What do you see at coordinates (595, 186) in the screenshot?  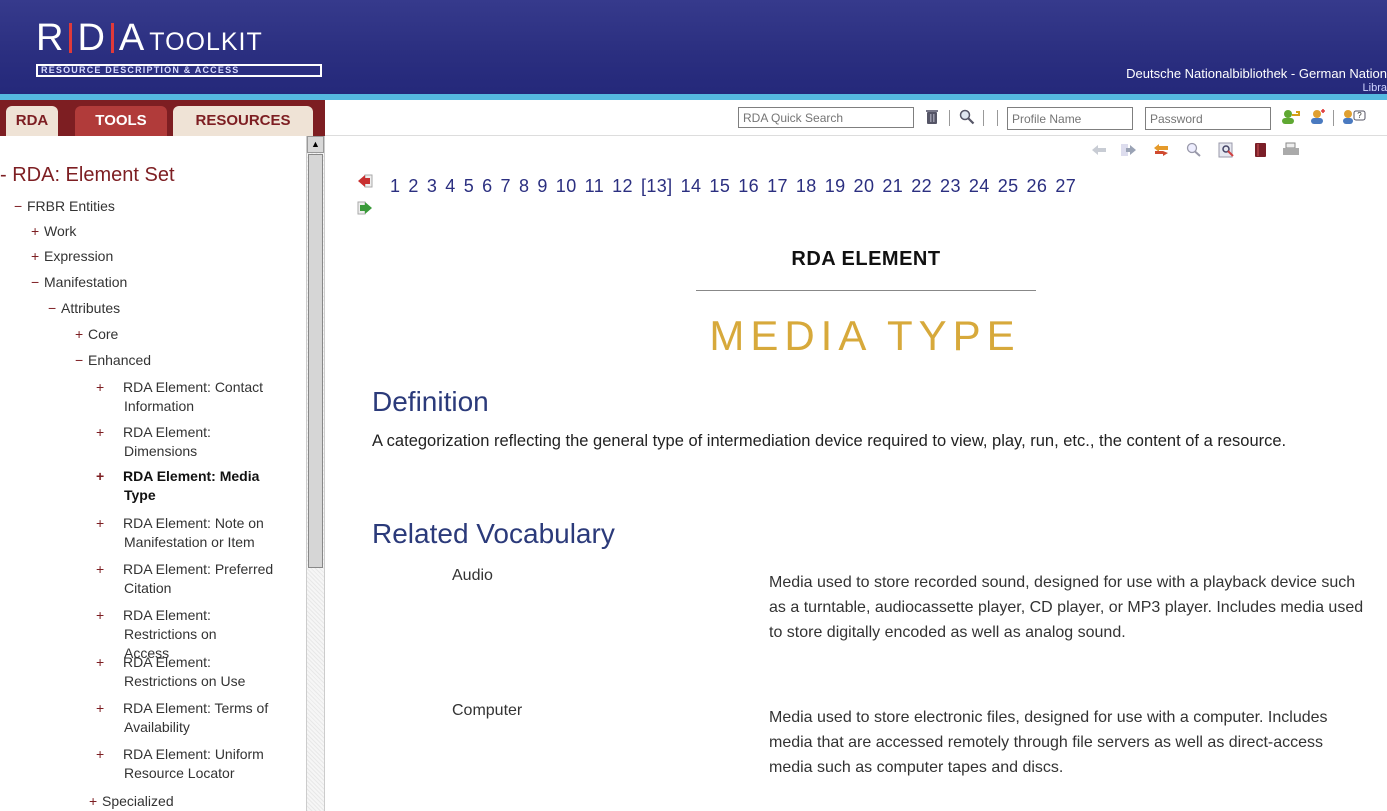 I see `page-link: 11` at bounding box center [595, 186].